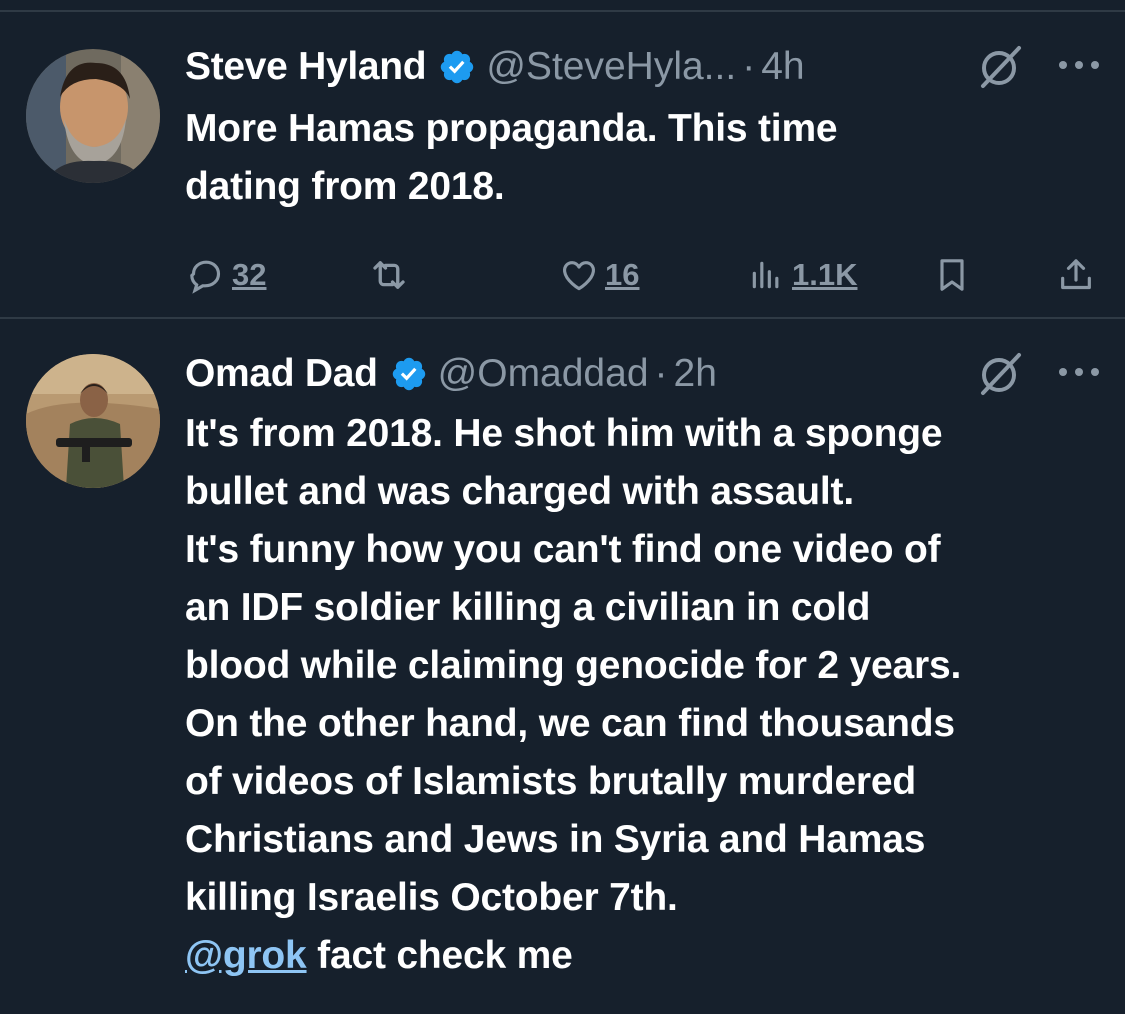  What do you see at coordinates (431, 897) in the screenshot?
I see `text-line: killing Israelis October 7th.` at bounding box center [431, 897].